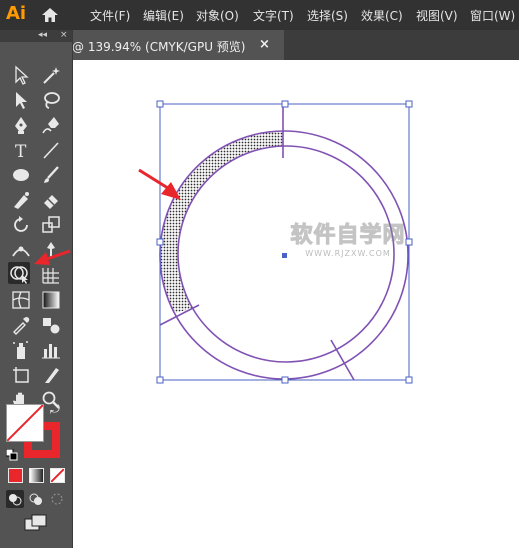  Describe the element at coordinates (264, 44) in the screenshot. I see `close-icon: ×` at that location.